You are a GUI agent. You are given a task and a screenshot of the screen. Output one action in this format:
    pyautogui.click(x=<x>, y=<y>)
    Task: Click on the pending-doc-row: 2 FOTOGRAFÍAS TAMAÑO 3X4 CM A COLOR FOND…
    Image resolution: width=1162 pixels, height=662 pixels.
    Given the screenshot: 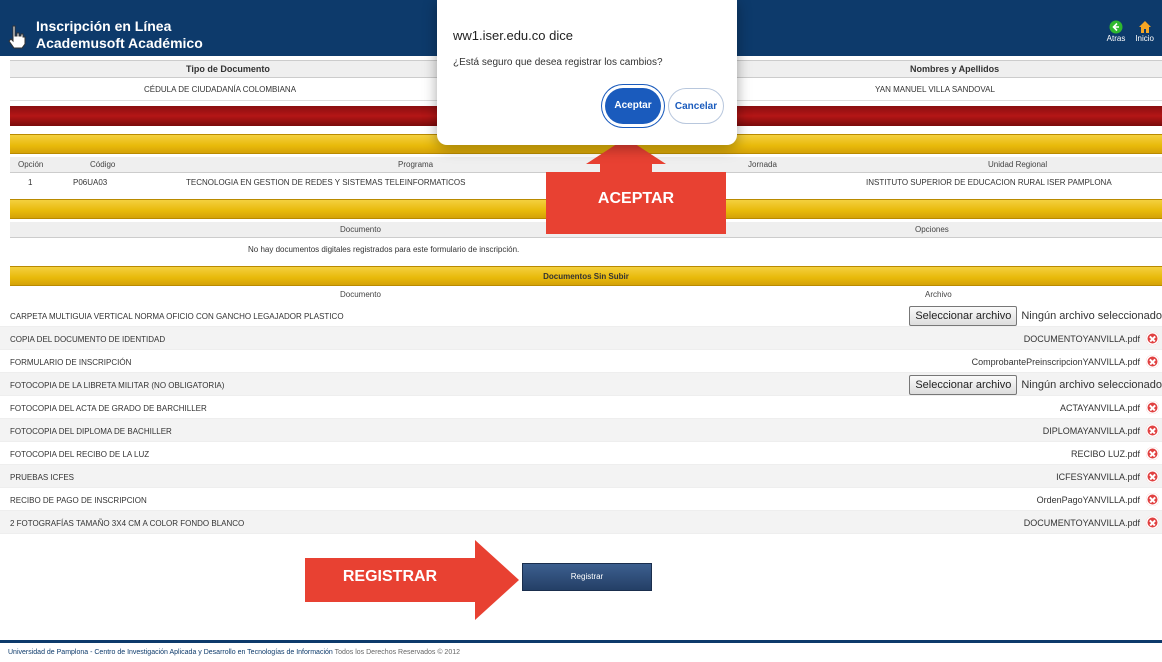 What is the action you would take?
    pyautogui.click(x=581, y=522)
    